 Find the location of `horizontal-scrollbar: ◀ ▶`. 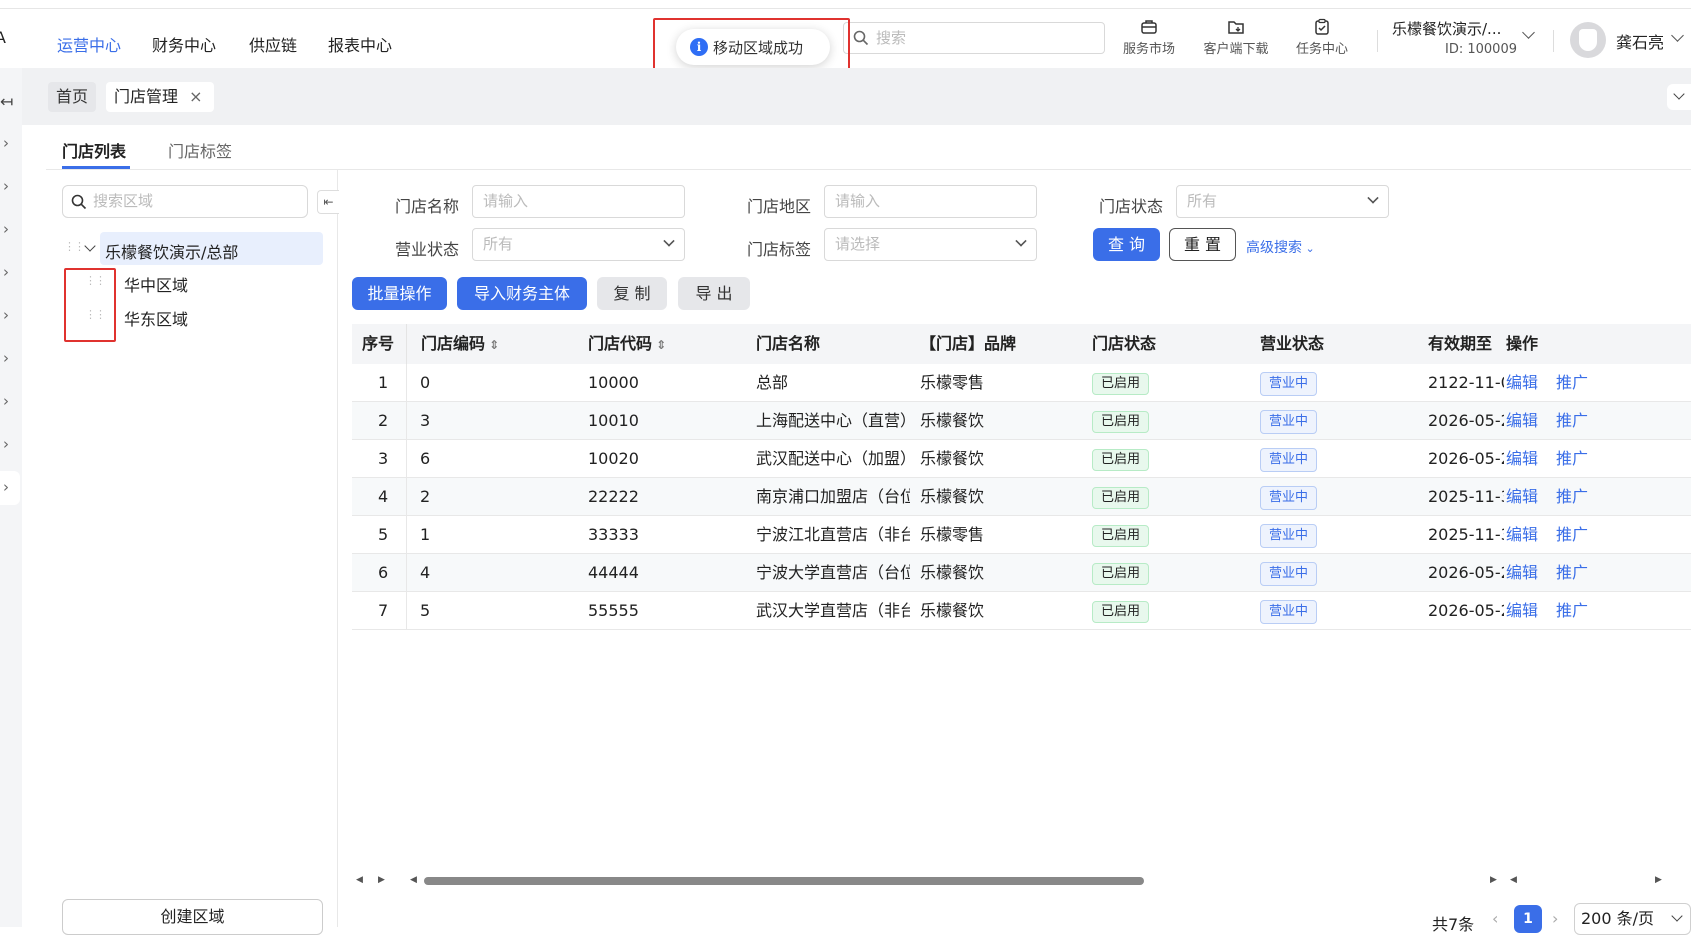

horizontal-scrollbar: ◀ ▶ is located at coordinates (955, 880).